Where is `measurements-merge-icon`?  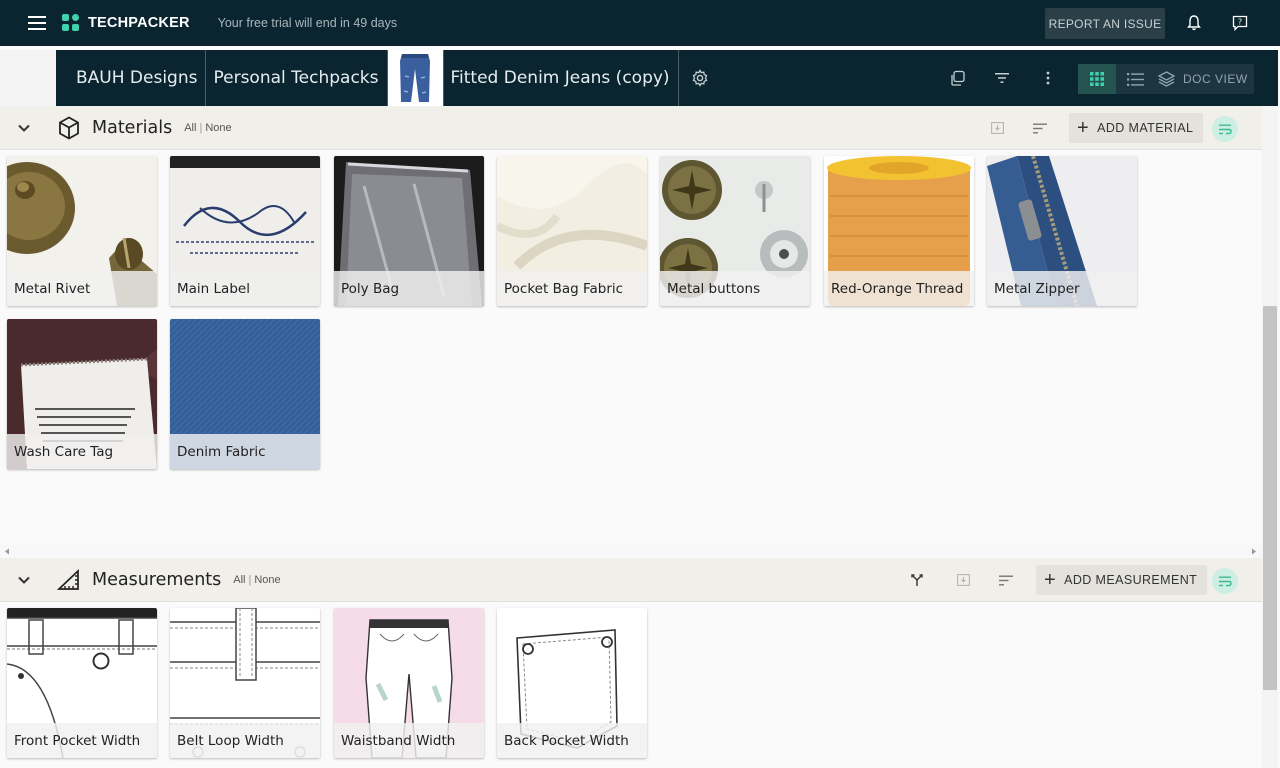 measurements-merge-icon is located at coordinates (917, 580).